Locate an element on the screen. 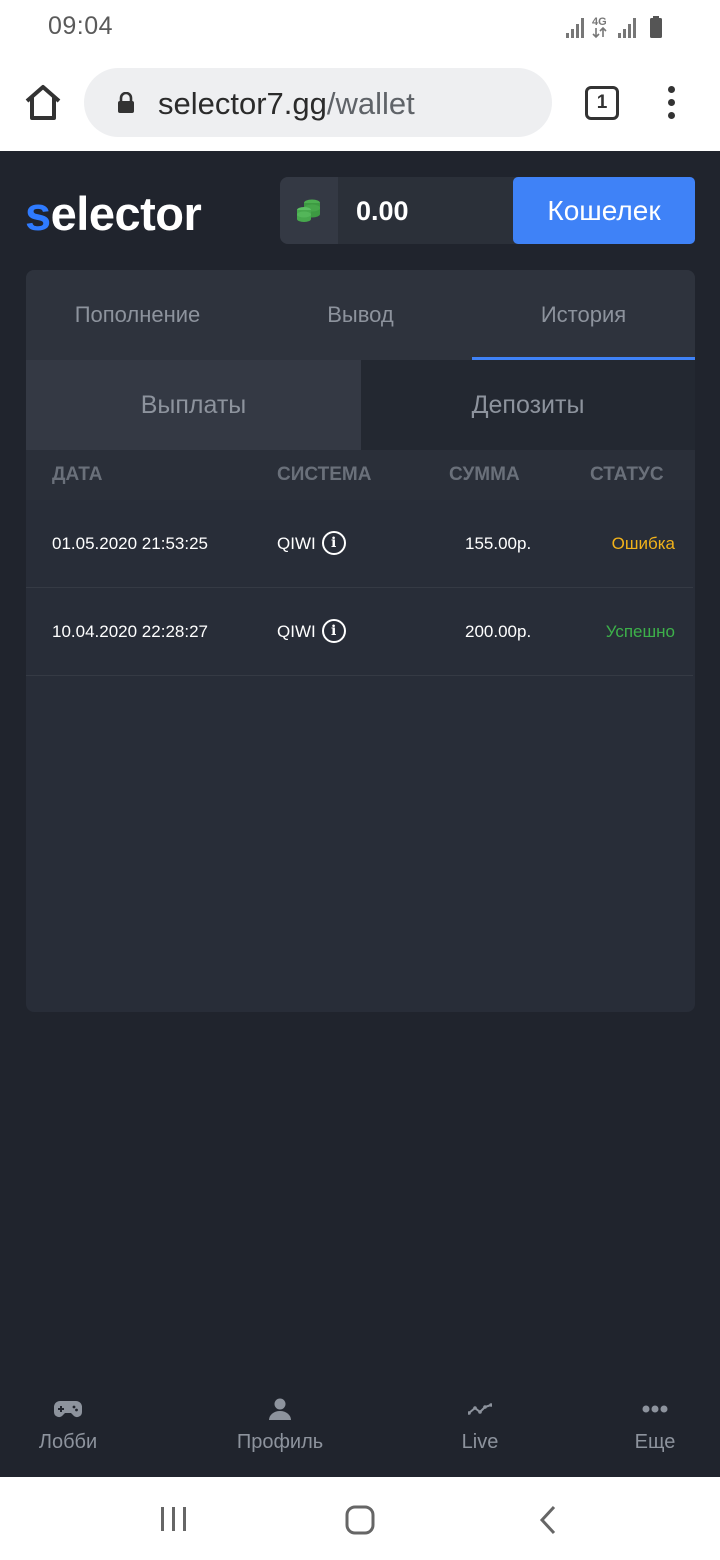 This screenshot has height=1560, width=720. nav-live: Live is located at coordinates (480, 1414).